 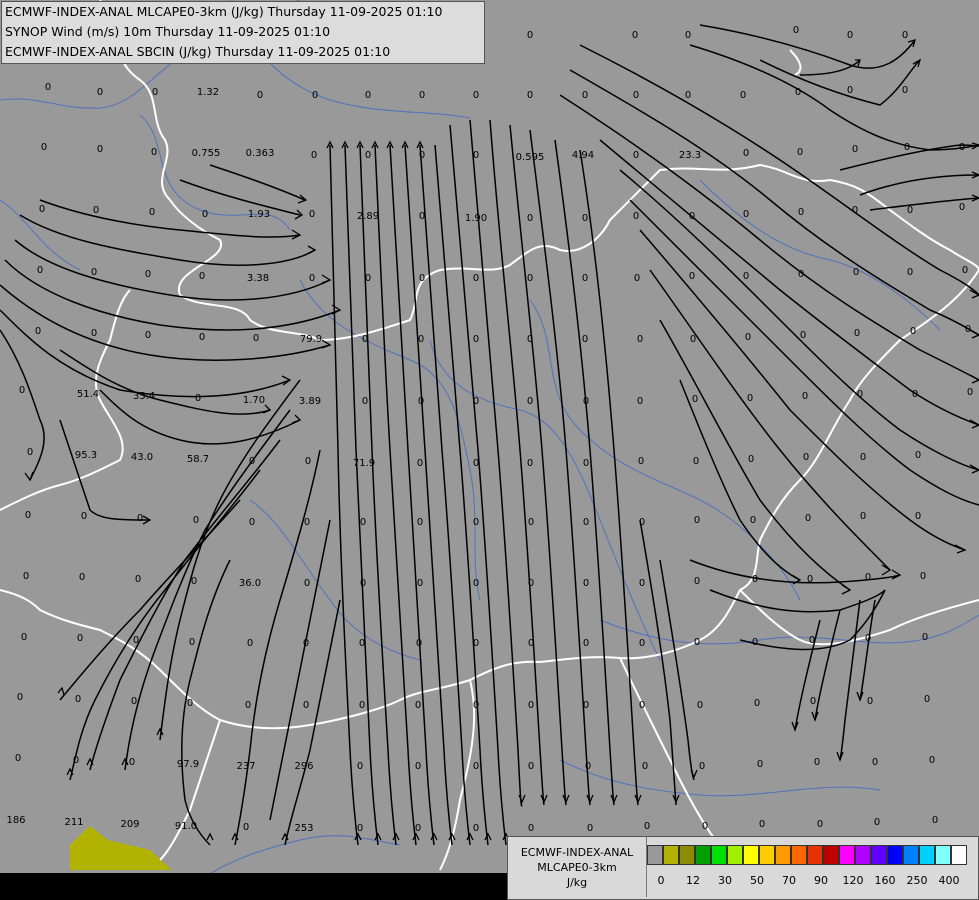 I want to click on field-value: 2.89, so click(x=368, y=216).